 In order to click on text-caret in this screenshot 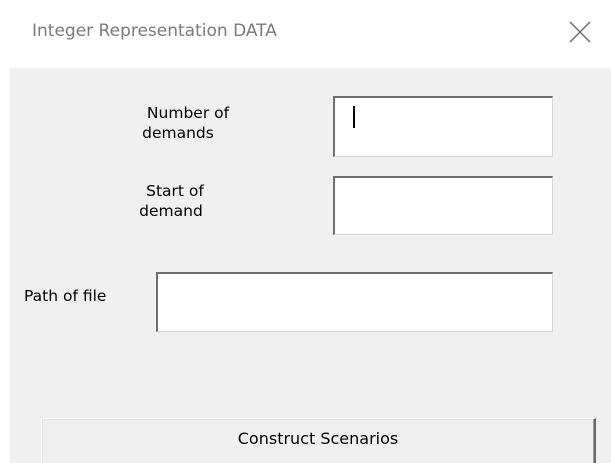, I will do `click(354, 117)`.